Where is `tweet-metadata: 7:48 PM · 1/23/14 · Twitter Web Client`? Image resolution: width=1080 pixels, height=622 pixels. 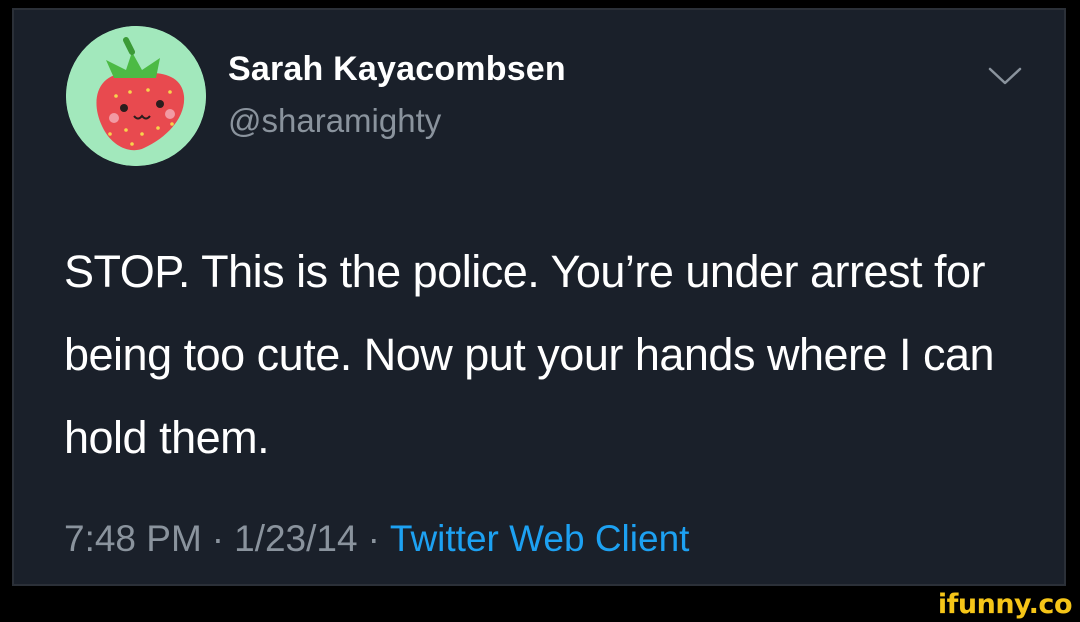 tweet-metadata: 7:48 PM · 1/23/14 · Twitter Web Client is located at coordinates (376, 539).